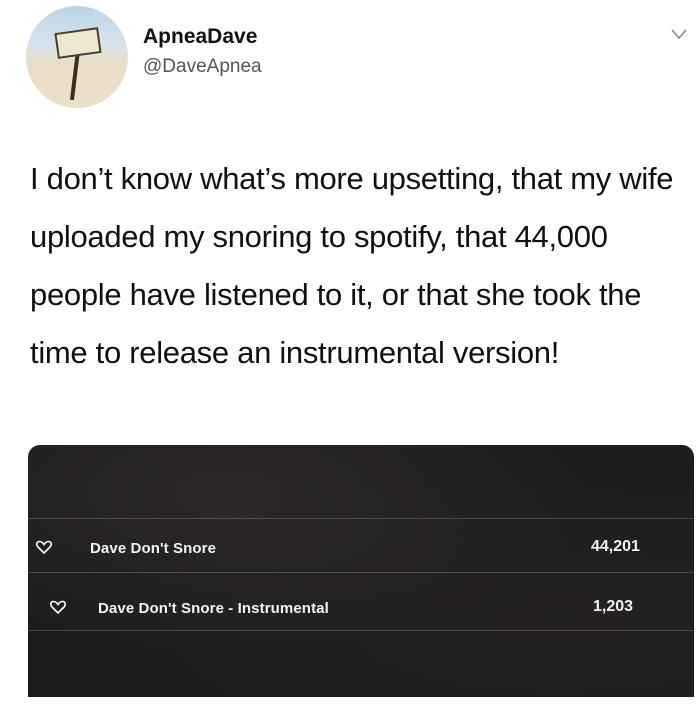 The height and width of the screenshot is (704, 700). I want to click on track-title: Dave Don't Snore - Instrumental, so click(213, 608).